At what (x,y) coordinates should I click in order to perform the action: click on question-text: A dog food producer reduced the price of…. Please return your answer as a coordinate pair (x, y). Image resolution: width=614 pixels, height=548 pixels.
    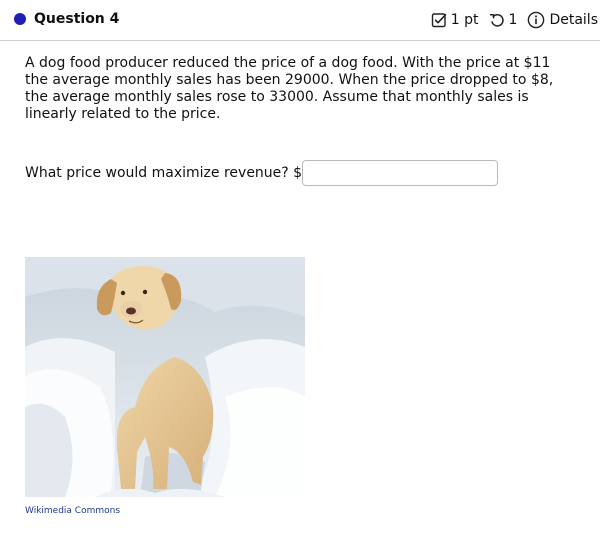
    Looking at the image, I should click on (289, 88).